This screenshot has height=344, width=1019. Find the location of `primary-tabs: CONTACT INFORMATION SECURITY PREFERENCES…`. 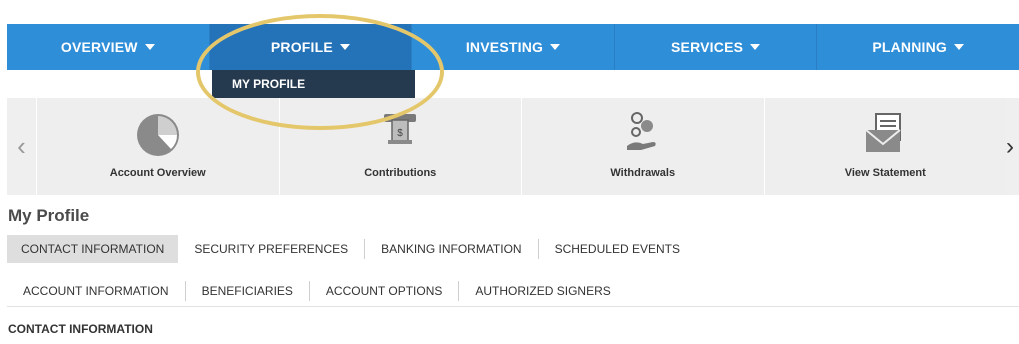

primary-tabs: CONTACT INFORMATION SECURITY PREFERENCES… is located at coordinates (351, 249).